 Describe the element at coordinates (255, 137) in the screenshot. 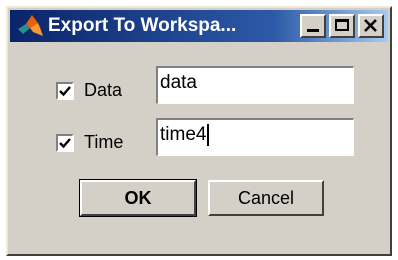

I see `time-name-field: time4` at that location.